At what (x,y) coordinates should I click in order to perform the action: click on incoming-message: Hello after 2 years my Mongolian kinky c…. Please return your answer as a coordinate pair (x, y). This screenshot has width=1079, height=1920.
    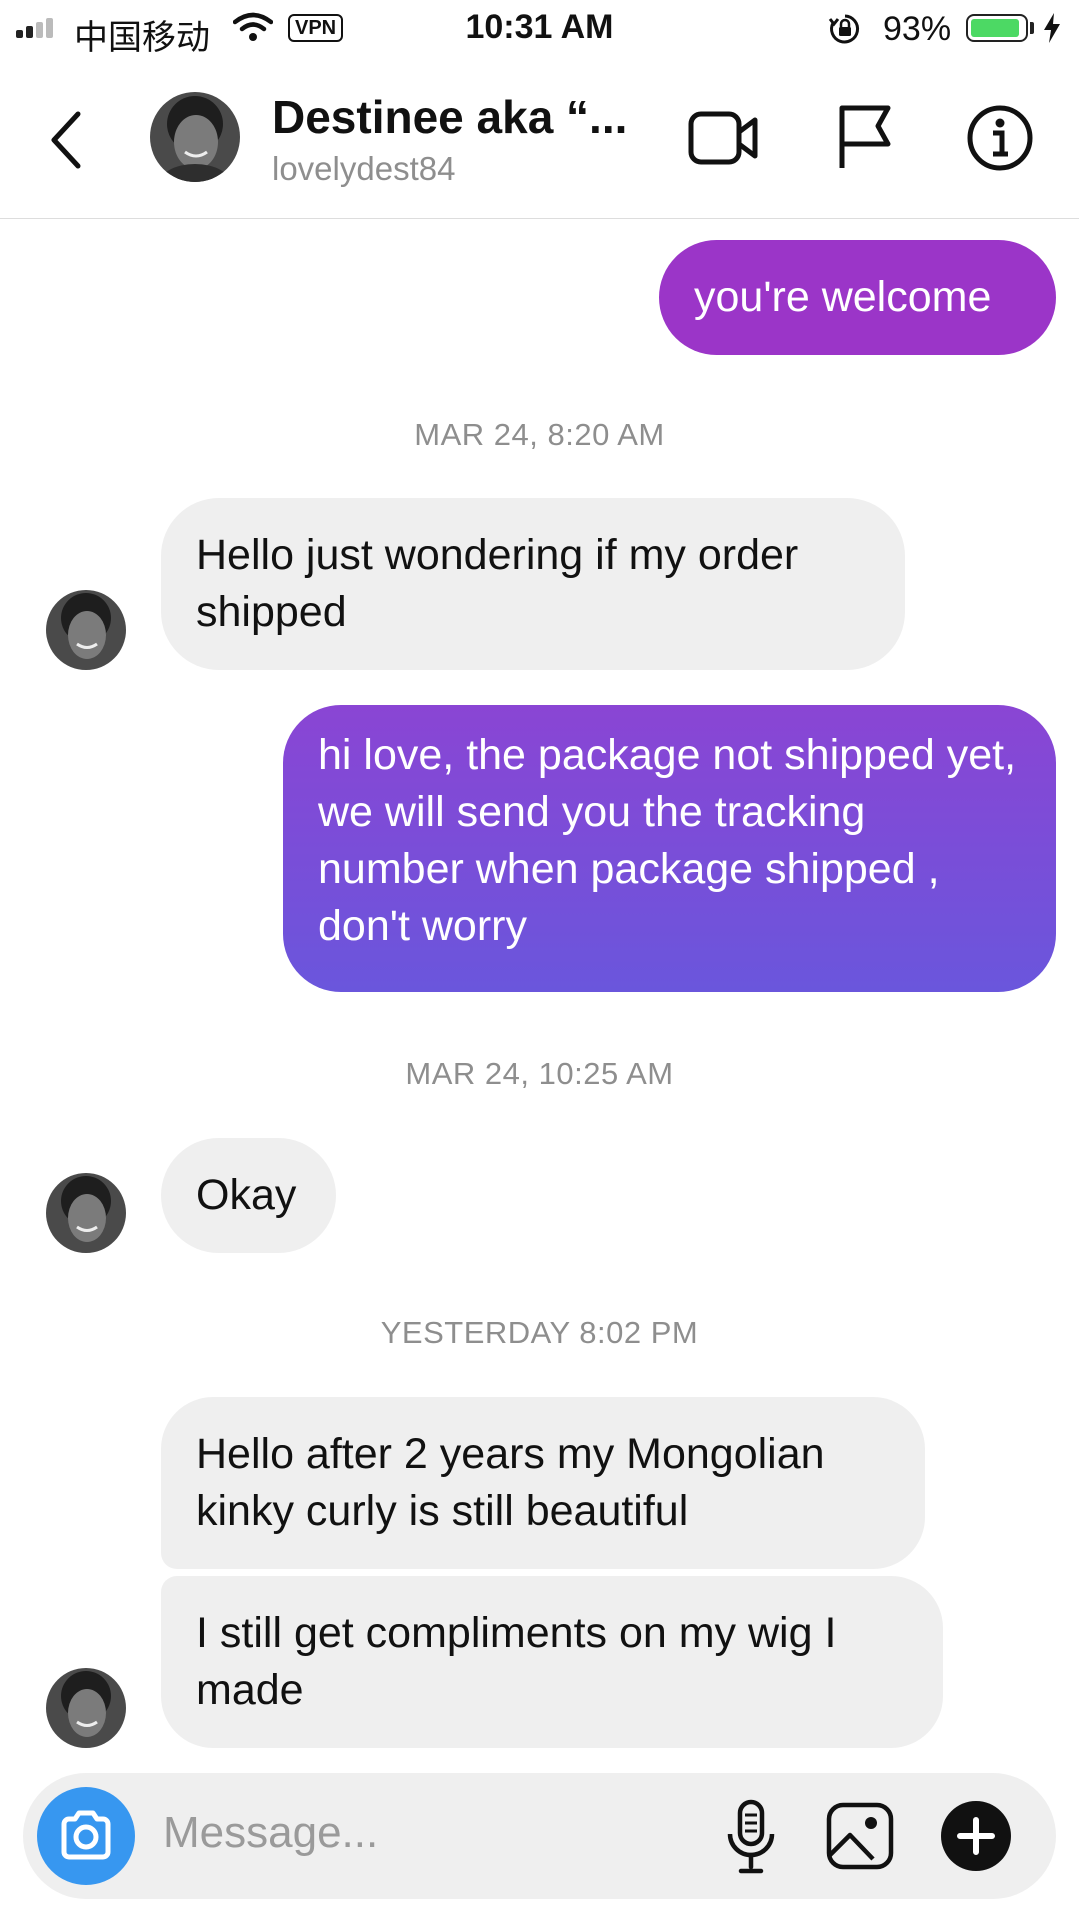
    Looking at the image, I should click on (543, 1483).